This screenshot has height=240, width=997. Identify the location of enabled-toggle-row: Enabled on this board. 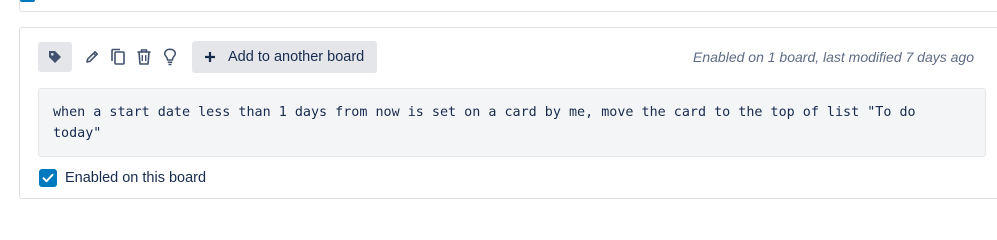
(122, 178).